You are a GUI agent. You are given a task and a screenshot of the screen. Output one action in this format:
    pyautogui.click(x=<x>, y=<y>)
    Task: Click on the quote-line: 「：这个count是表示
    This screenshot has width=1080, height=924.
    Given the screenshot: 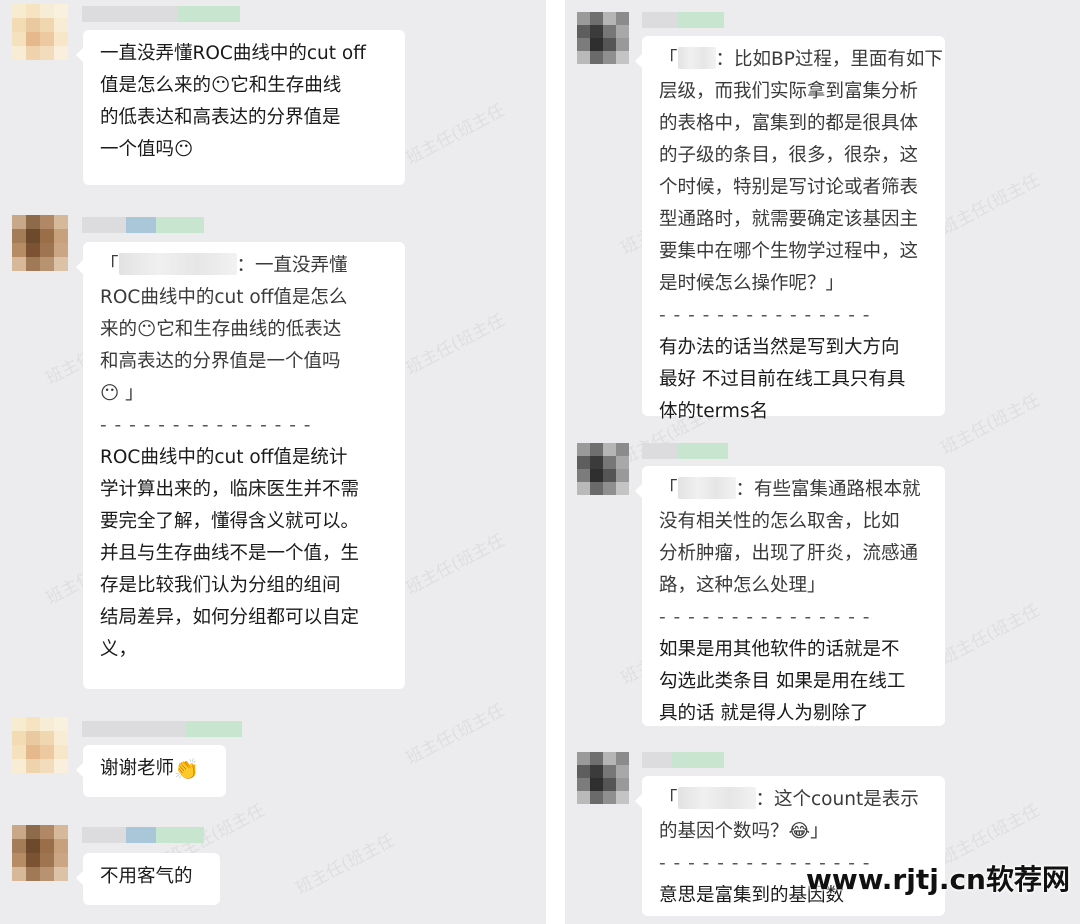 What is the action you would take?
    pyautogui.click(x=789, y=798)
    